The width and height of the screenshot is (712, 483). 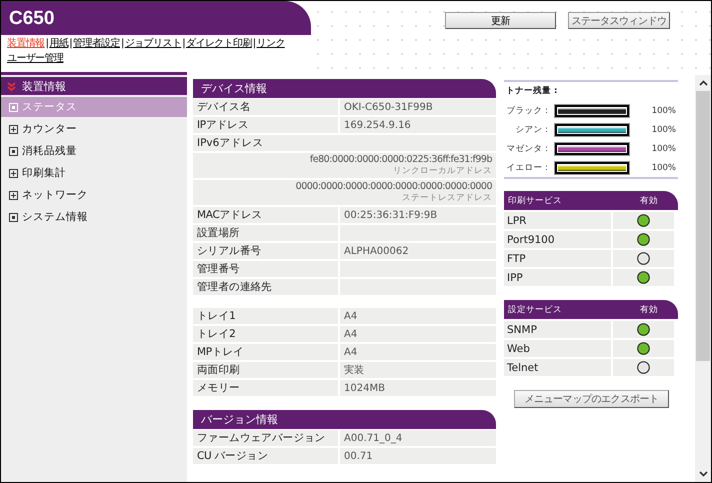 I want to click on field-label: ファームウェアバージョン, so click(x=266, y=438).